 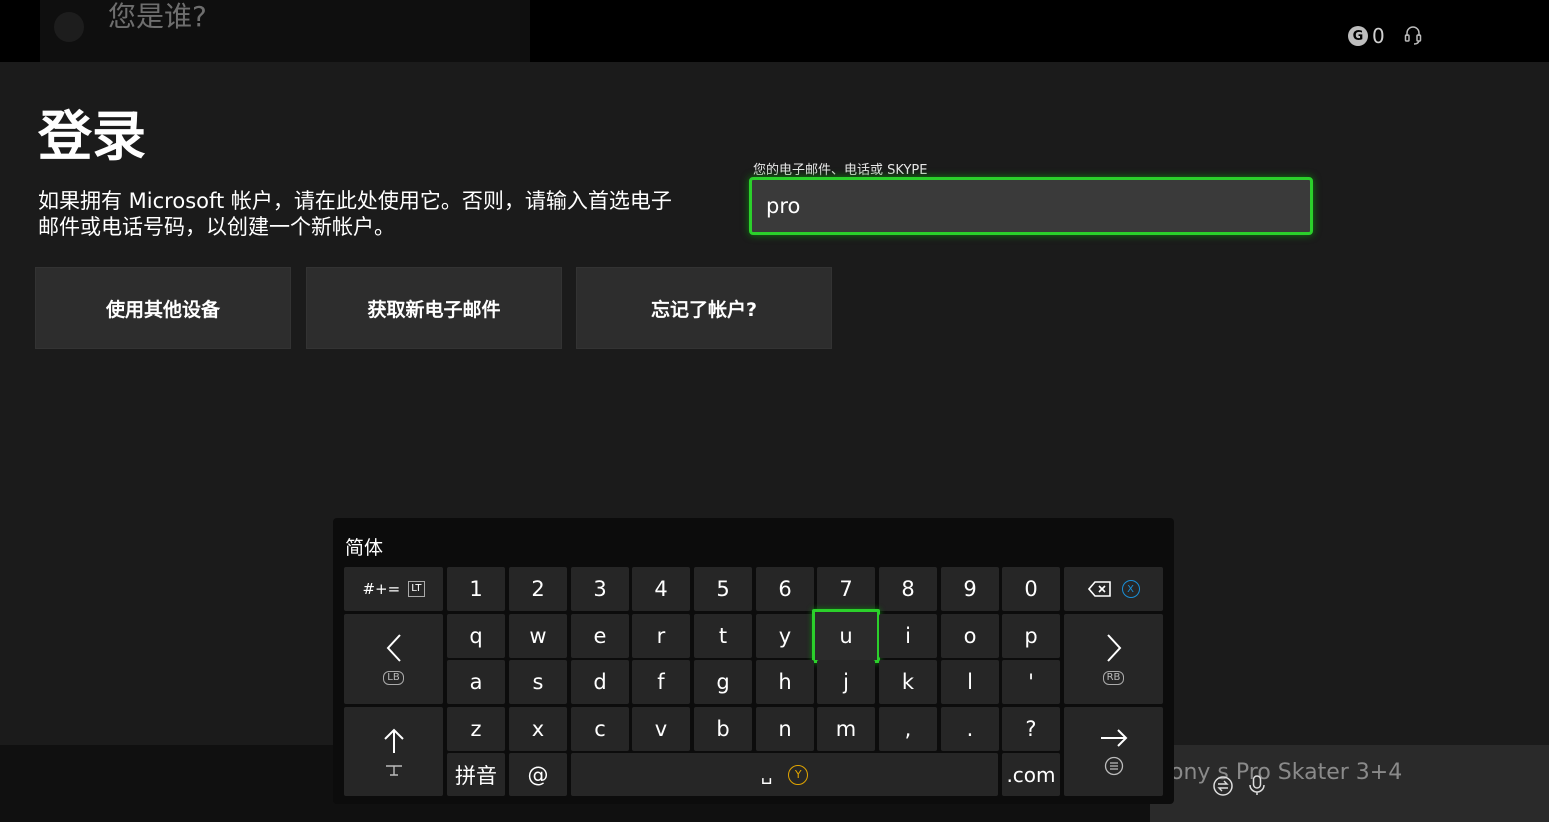 What do you see at coordinates (163, 308) in the screenshot?
I see `use-other-device-button: 使用其他设备` at bounding box center [163, 308].